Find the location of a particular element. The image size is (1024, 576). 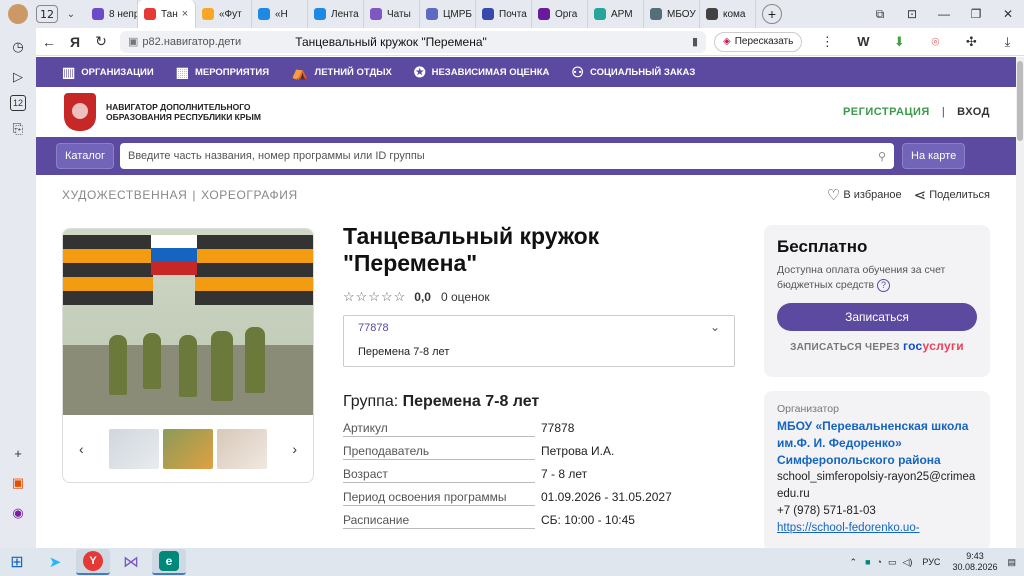

breadcrumb-subcategory: ХОРЕОГРАФИЯ is located at coordinates (249, 195).